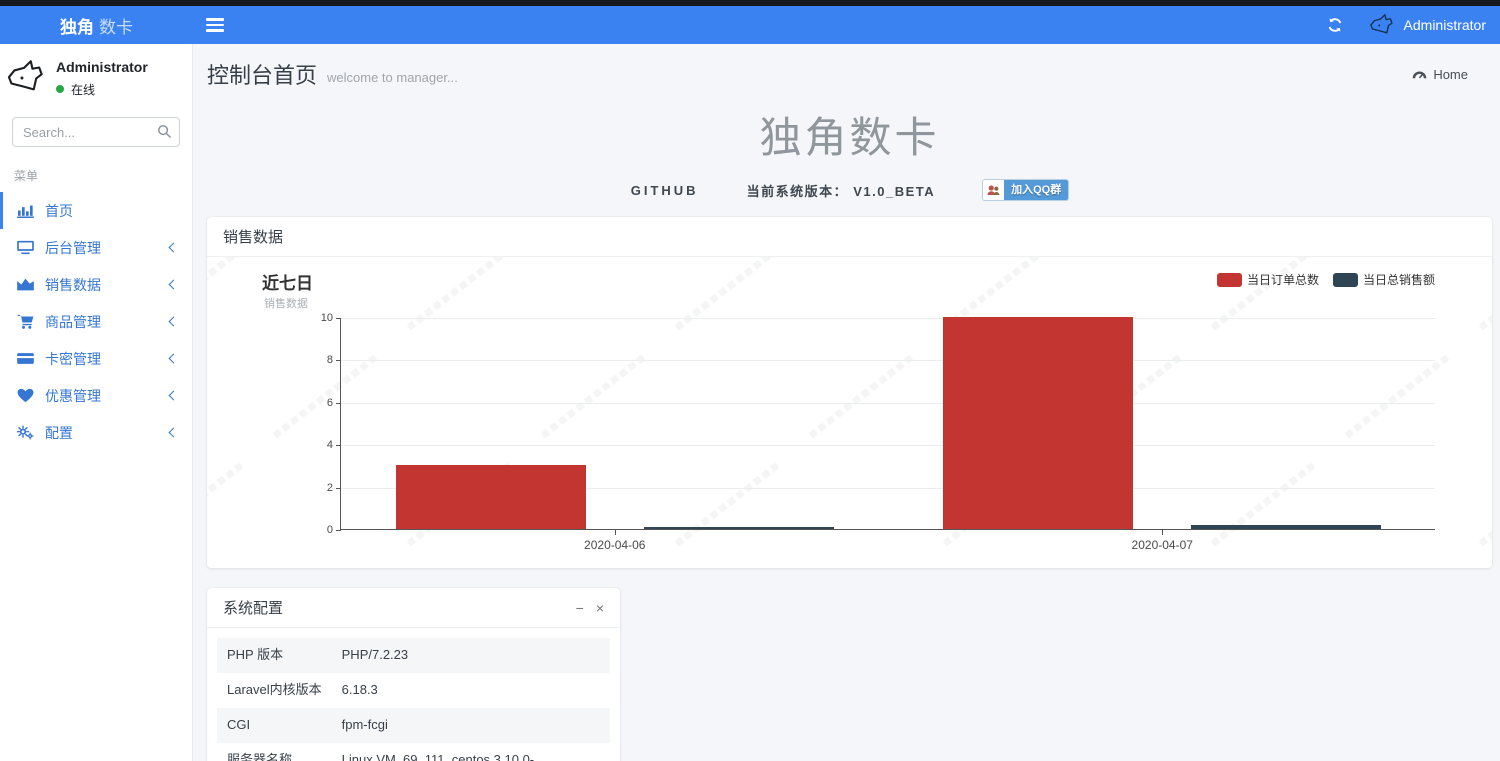 This screenshot has height=761, width=1500. I want to click on sidebar-item-cards: 卡密管理, so click(96, 358).